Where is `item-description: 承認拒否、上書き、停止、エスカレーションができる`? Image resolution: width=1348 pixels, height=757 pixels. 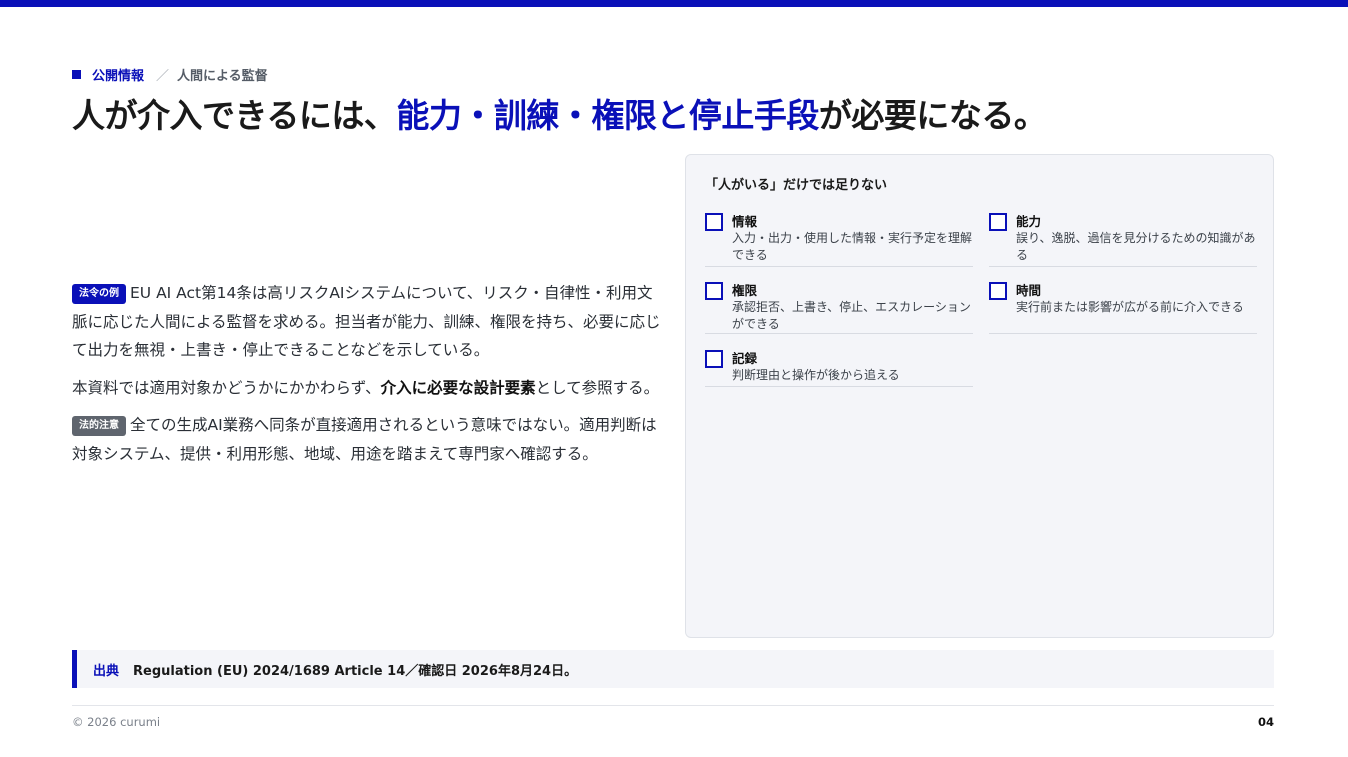
item-description: 承認拒否、上書き、停止、エスカレーションができる is located at coordinates (851, 315).